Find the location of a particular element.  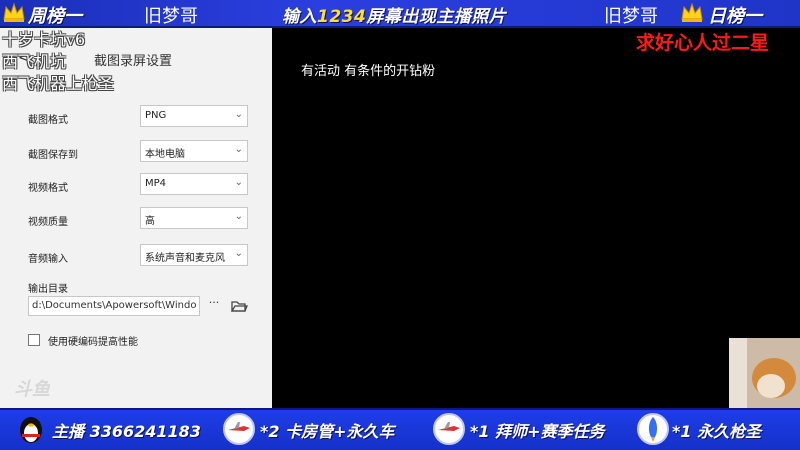

platform-watermark: 斗鱼 is located at coordinates (32, 389).